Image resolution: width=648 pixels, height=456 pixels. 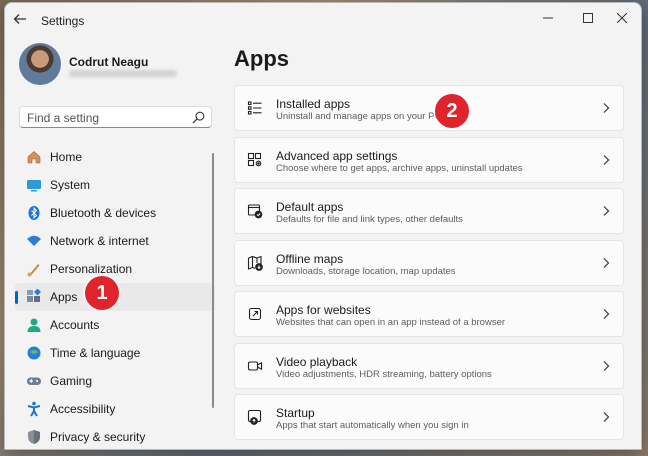 What do you see at coordinates (71, 381) in the screenshot?
I see `sidebar-item-label: Gaming` at bounding box center [71, 381].